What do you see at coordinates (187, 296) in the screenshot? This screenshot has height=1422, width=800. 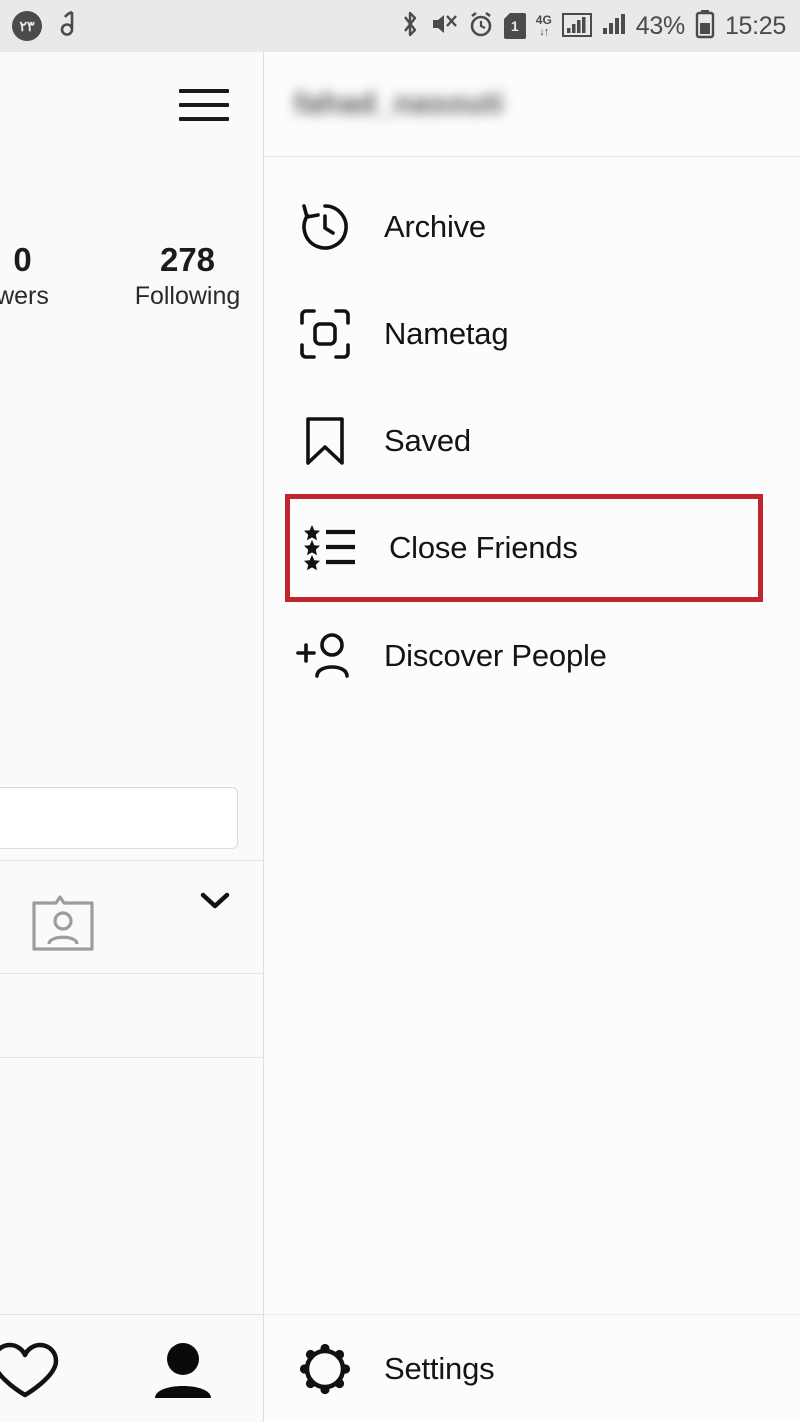 I see `following-label: Following` at bounding box center [187, 296].